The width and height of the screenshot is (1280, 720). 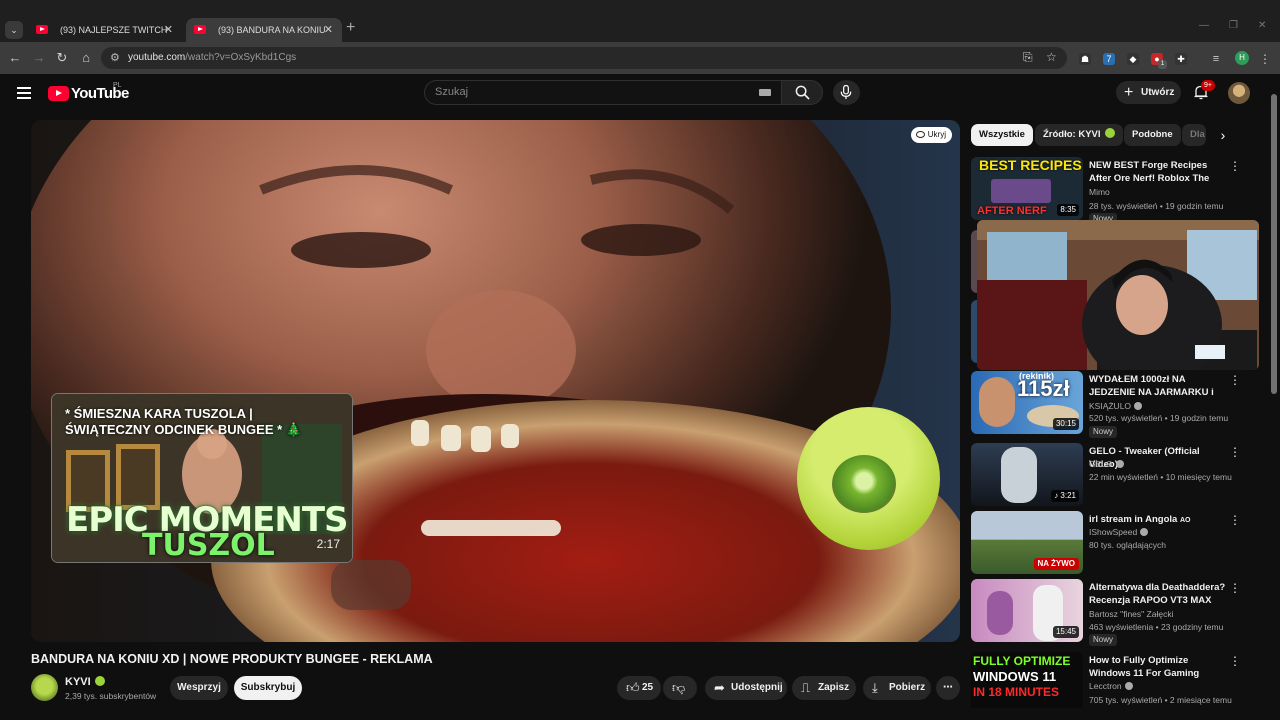 I want to click on create-button: + Utwórz, so click(x=1148, y=92).